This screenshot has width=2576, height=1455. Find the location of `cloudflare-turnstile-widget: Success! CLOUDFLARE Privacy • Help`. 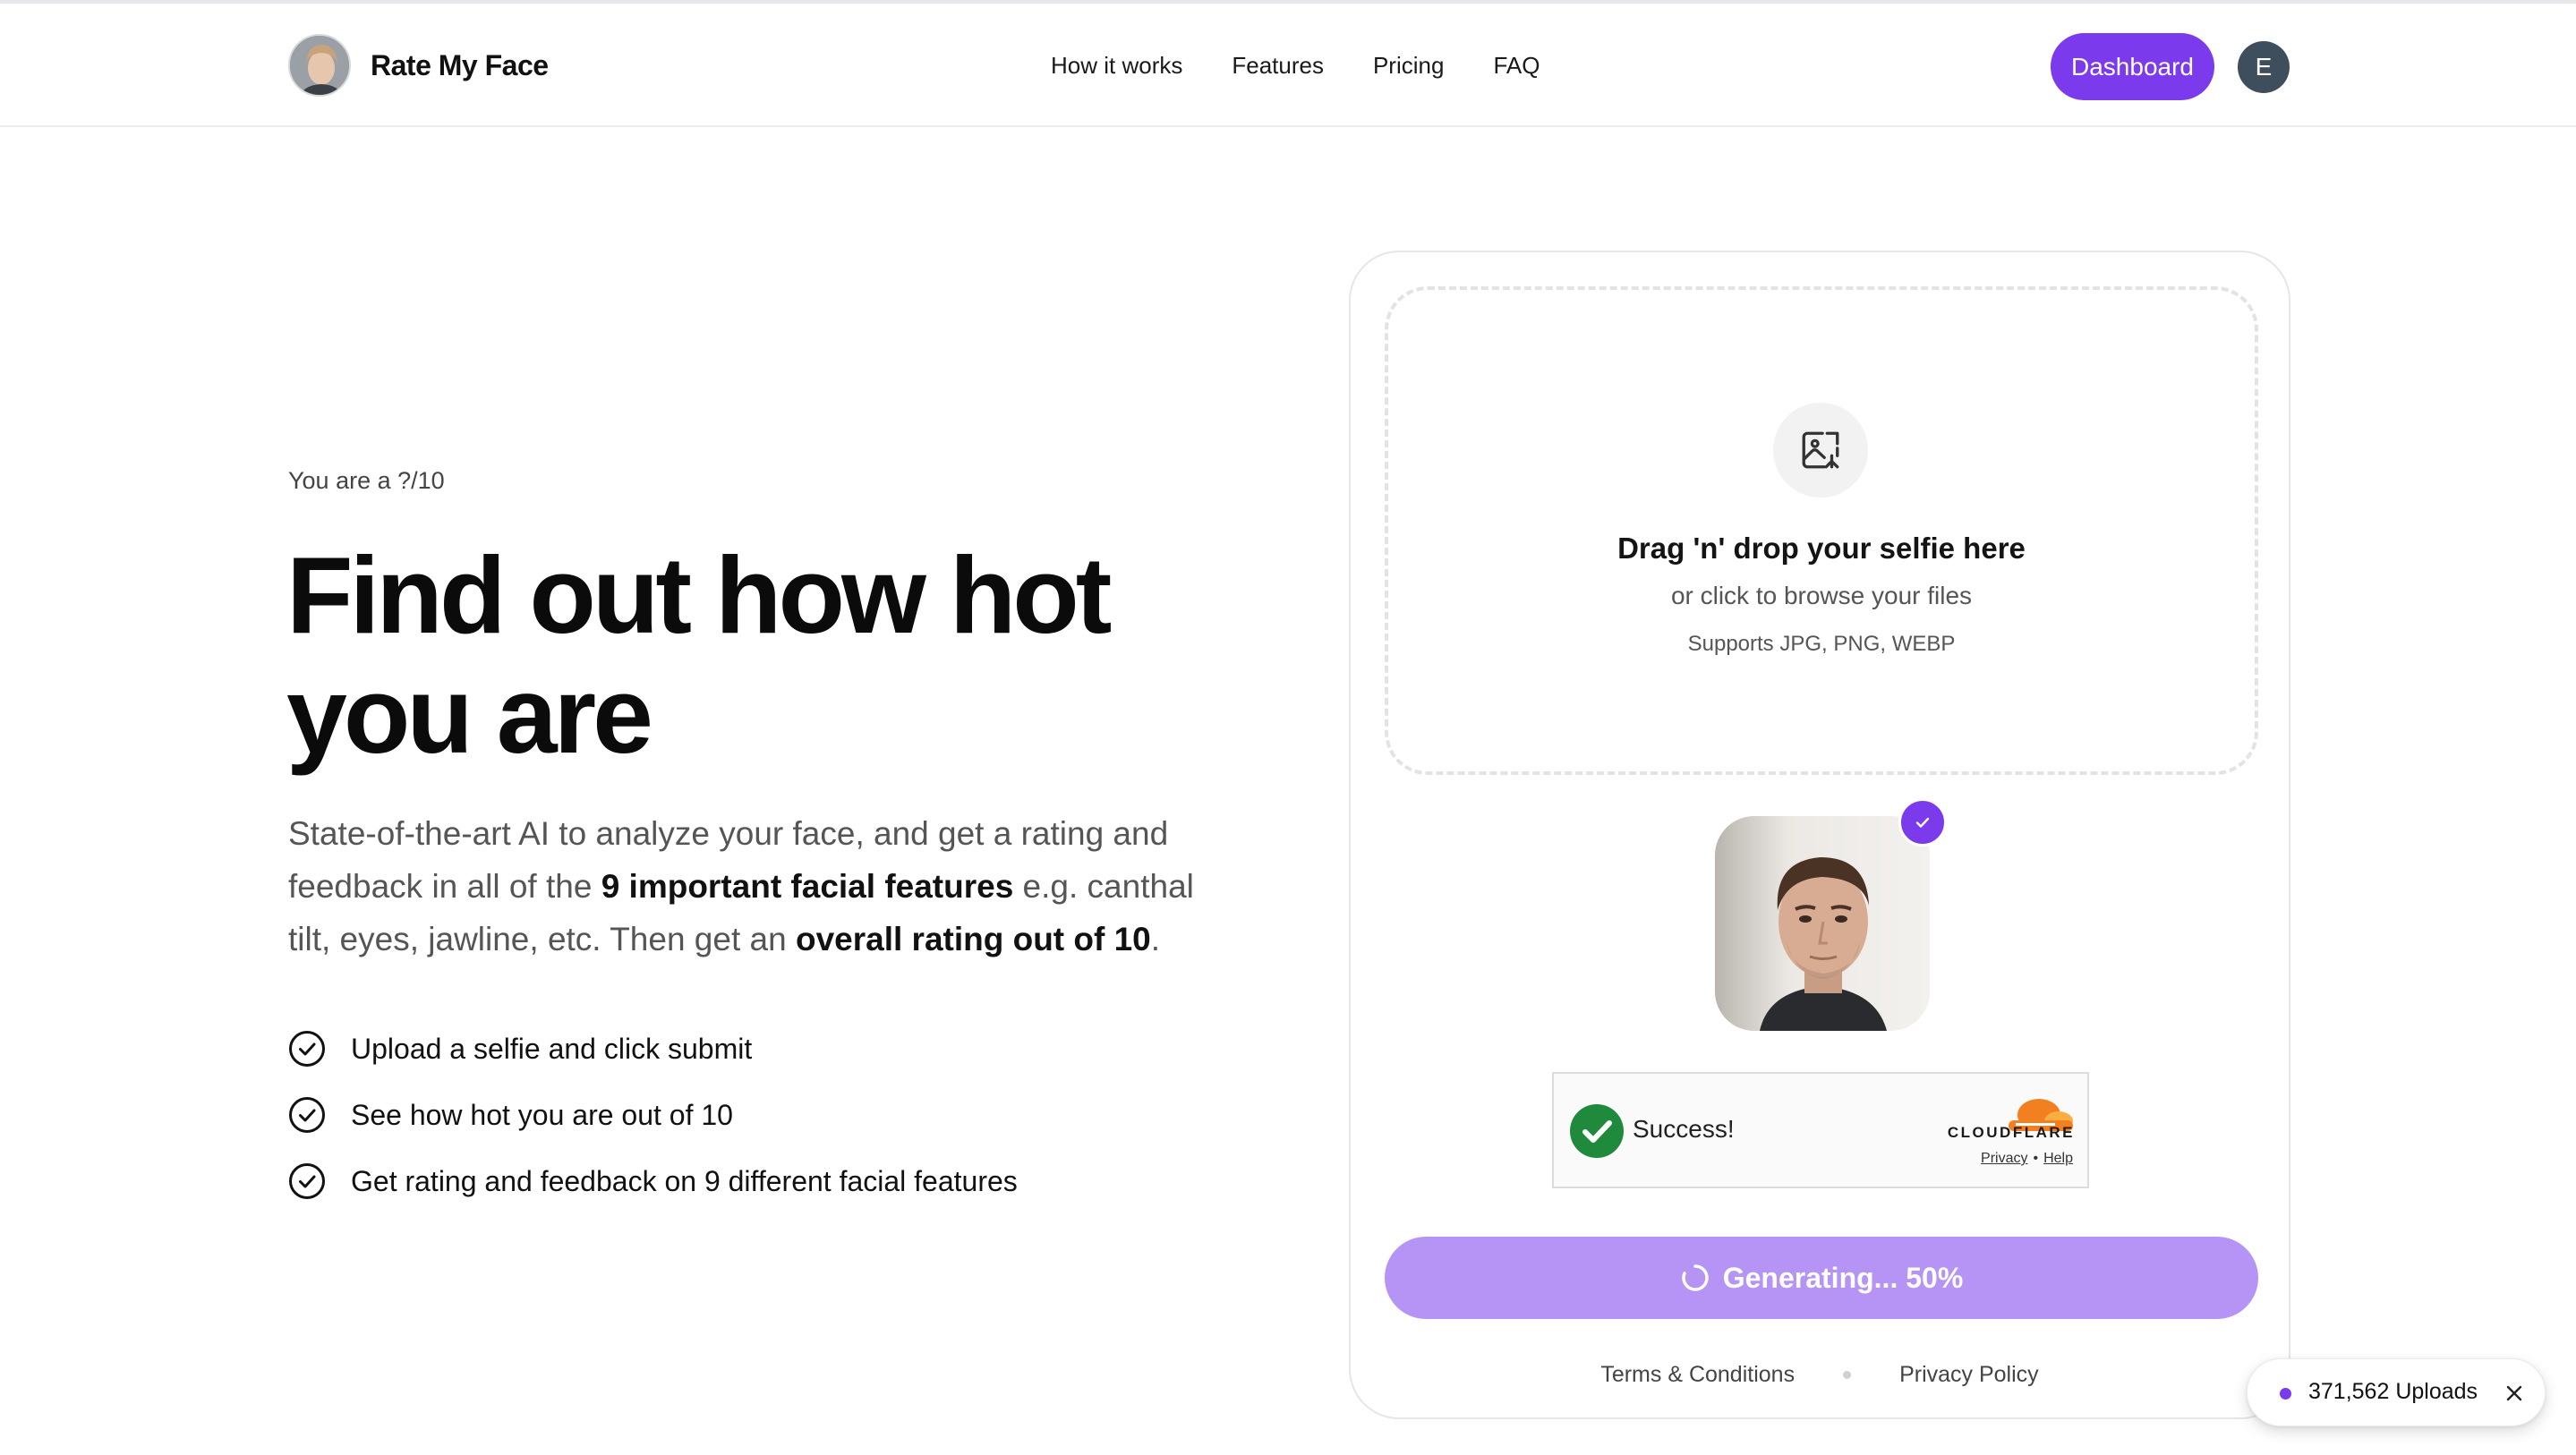

cloudflare-turnstile-widget: Success! CLOUDFLARE Privacy • Help is located at coordinates (1820, 1130).